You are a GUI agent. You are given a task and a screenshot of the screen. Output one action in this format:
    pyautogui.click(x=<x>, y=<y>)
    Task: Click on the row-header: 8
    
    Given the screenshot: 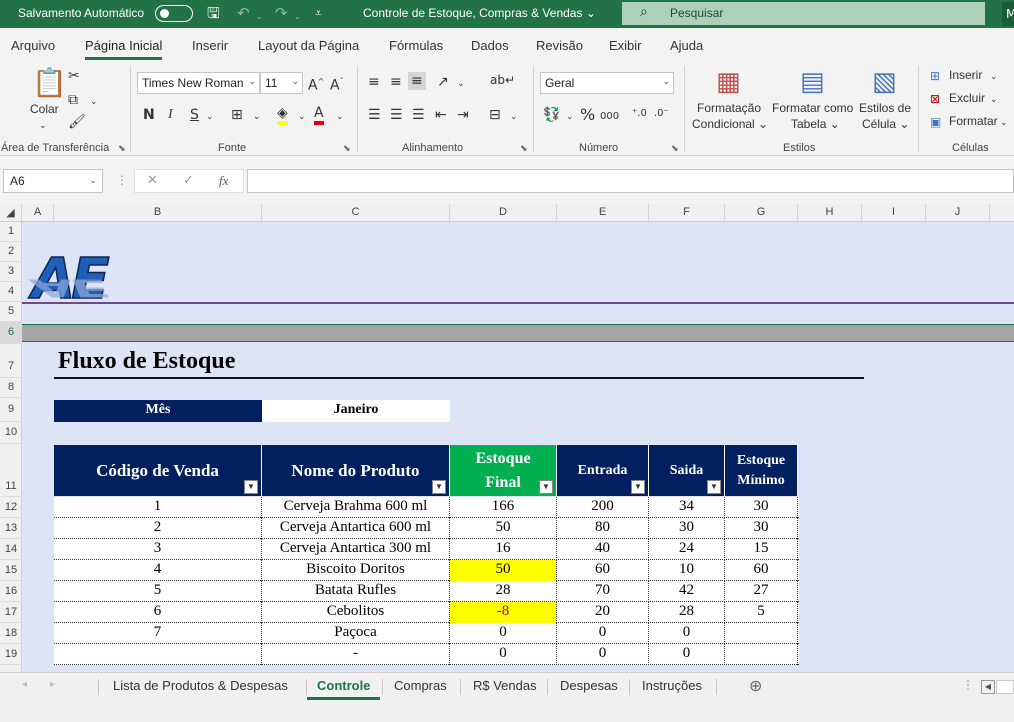 What is the action you would take?
    pyautogui.click(x=11, y=388)
    